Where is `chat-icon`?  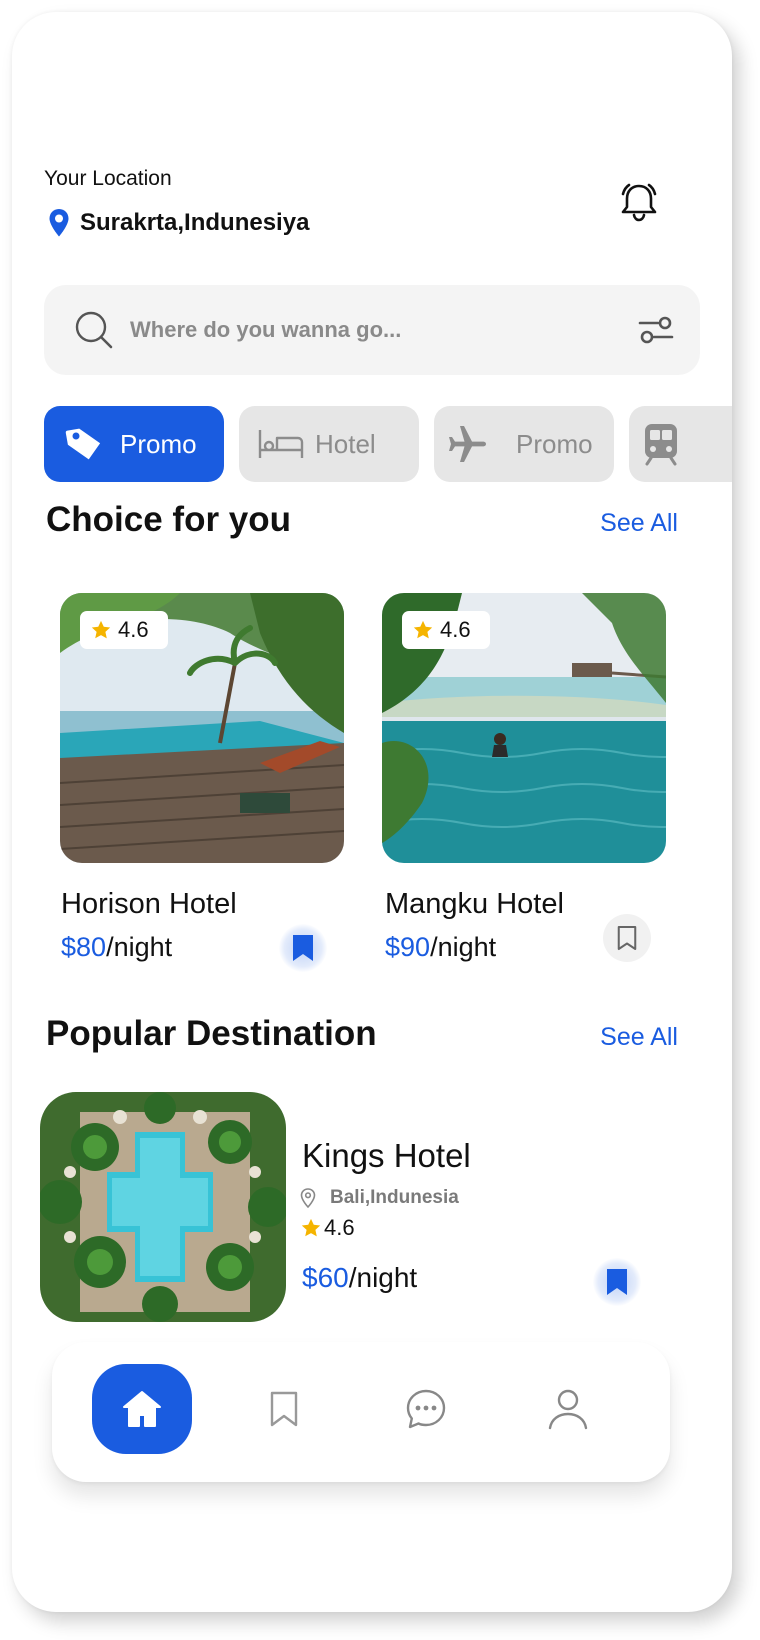
chat-icon is located at coordinates (426, 1409).